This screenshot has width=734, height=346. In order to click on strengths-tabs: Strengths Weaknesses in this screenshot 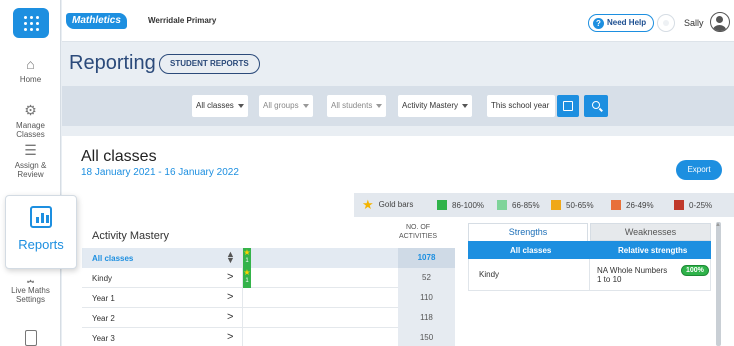, I will do `click(590, 232)`.